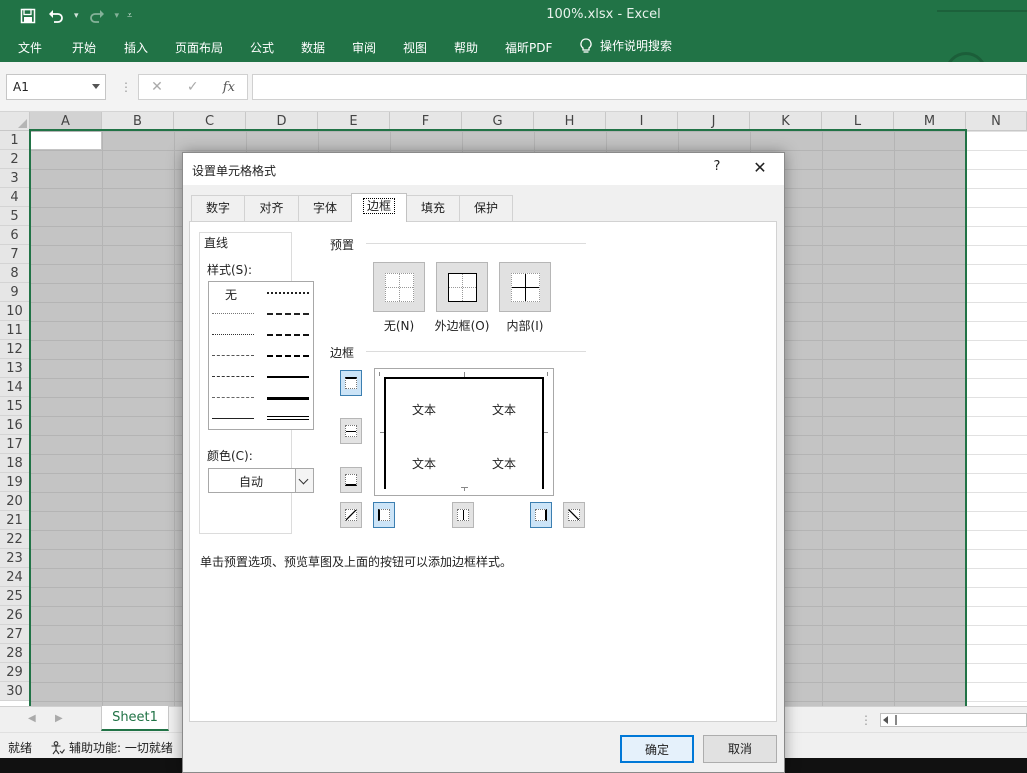  I want to click on preset-outline-button, so click(462, 287).